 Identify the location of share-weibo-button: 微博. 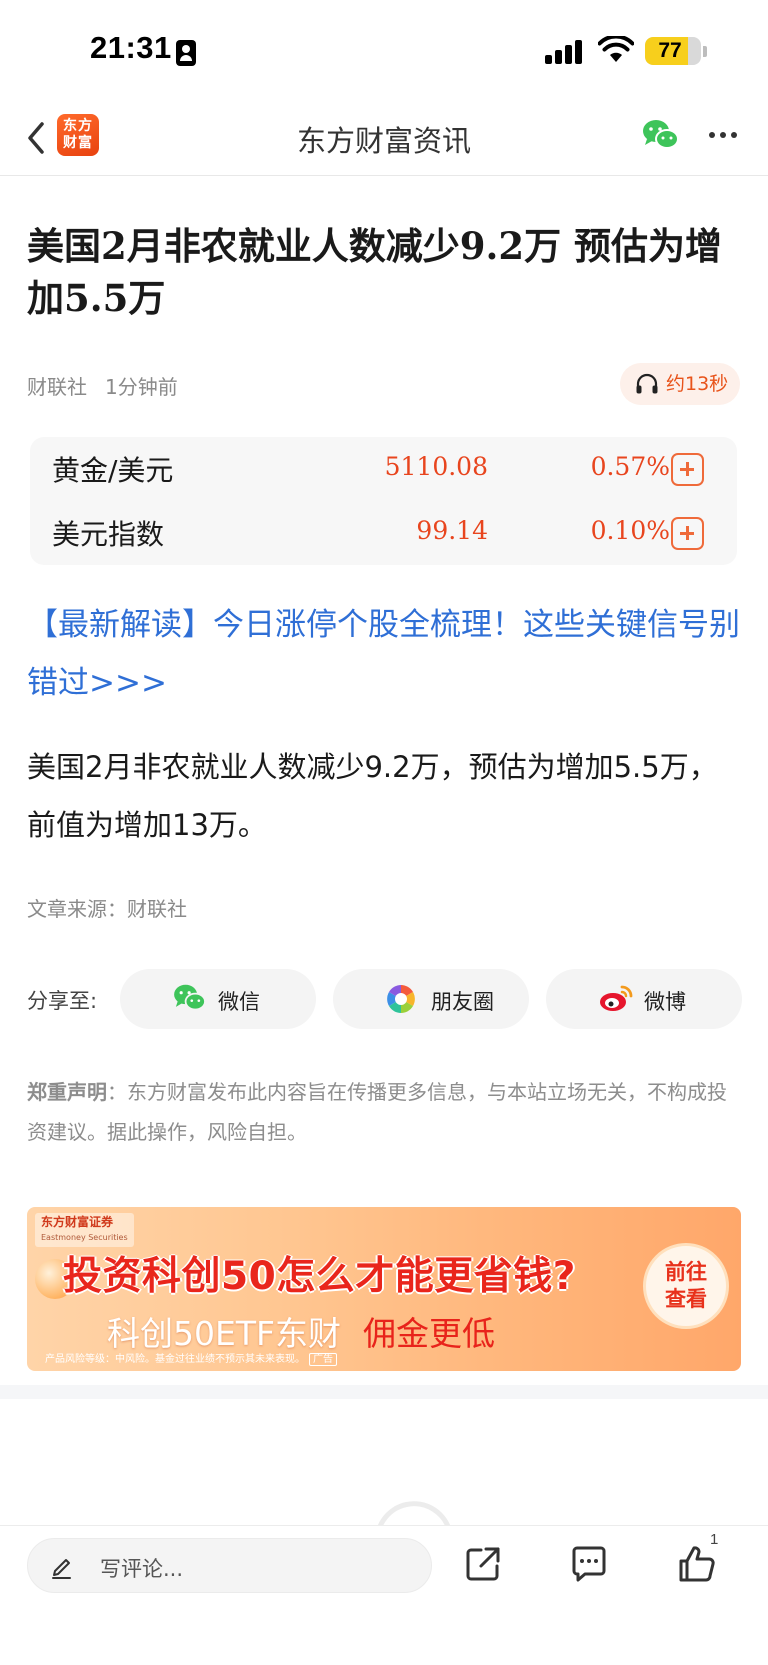
(644, 999).